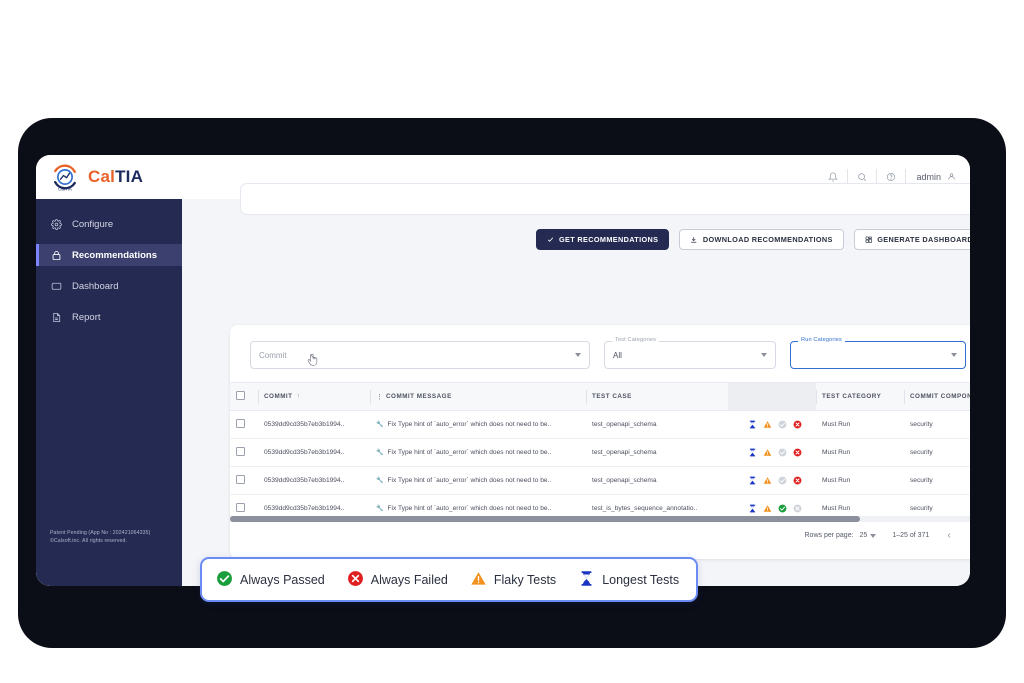  I want to click on download-recommendations-button: DOWNLOAD RECOMMENDATIONS, so click(761, 239).